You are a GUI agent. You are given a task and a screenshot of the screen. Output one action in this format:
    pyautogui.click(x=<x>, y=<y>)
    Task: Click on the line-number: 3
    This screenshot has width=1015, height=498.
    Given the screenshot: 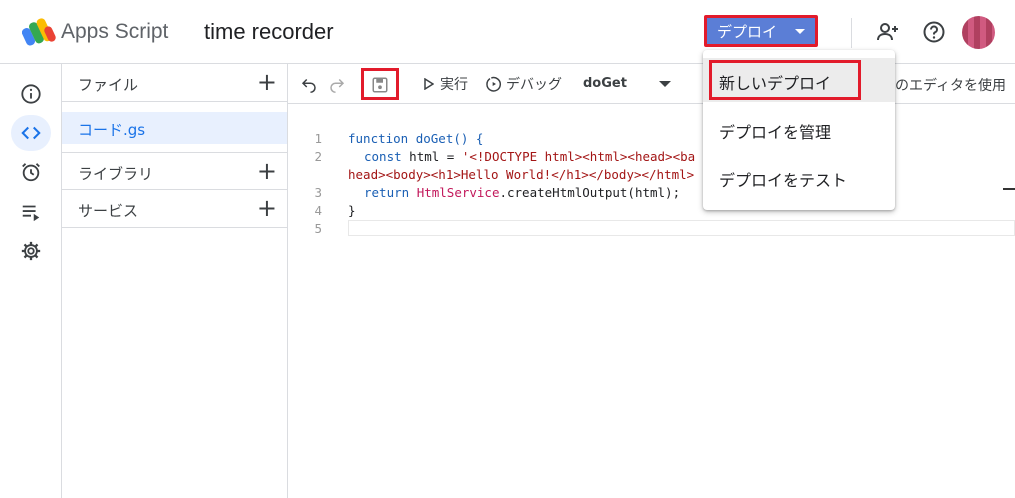 What is the action you would take?
    pyautogui.click(x=318, y=192)
    